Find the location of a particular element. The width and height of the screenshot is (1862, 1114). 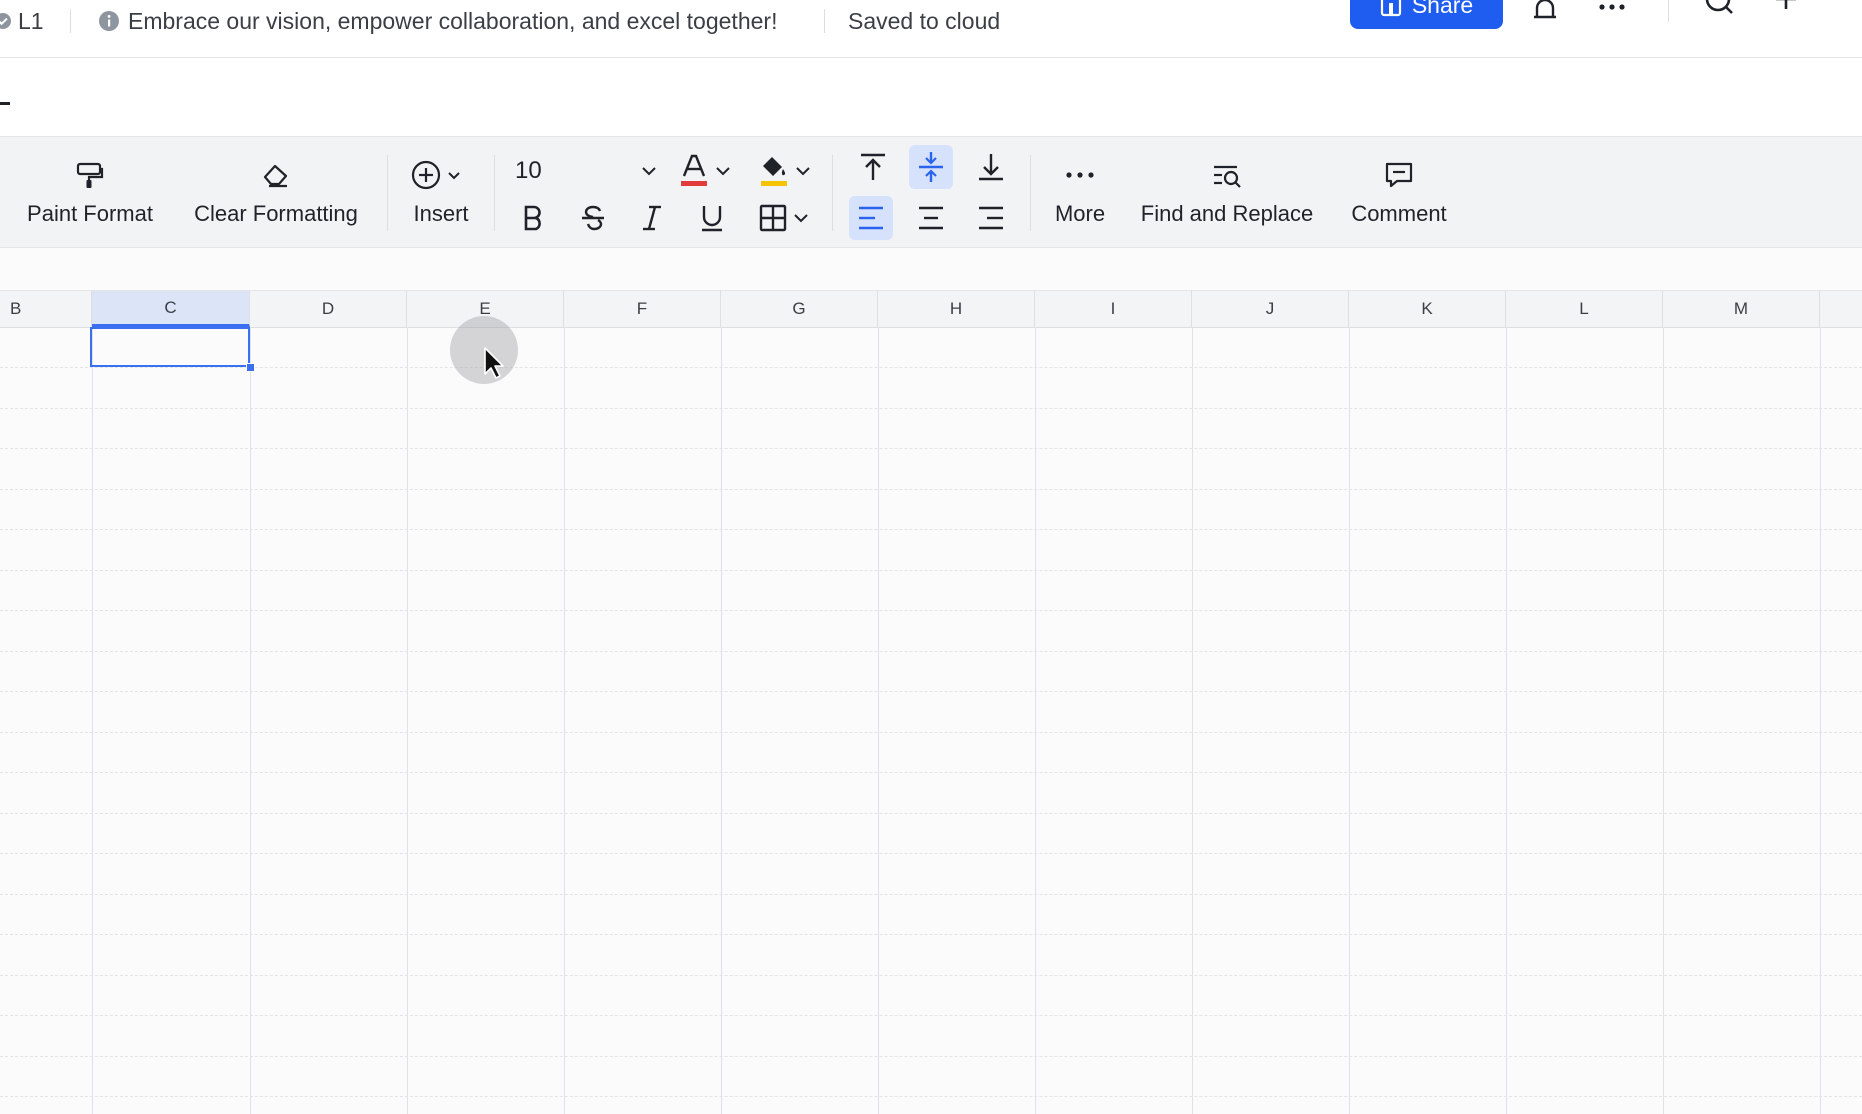

borders-grid-icon is located at coordinates (773, 218).